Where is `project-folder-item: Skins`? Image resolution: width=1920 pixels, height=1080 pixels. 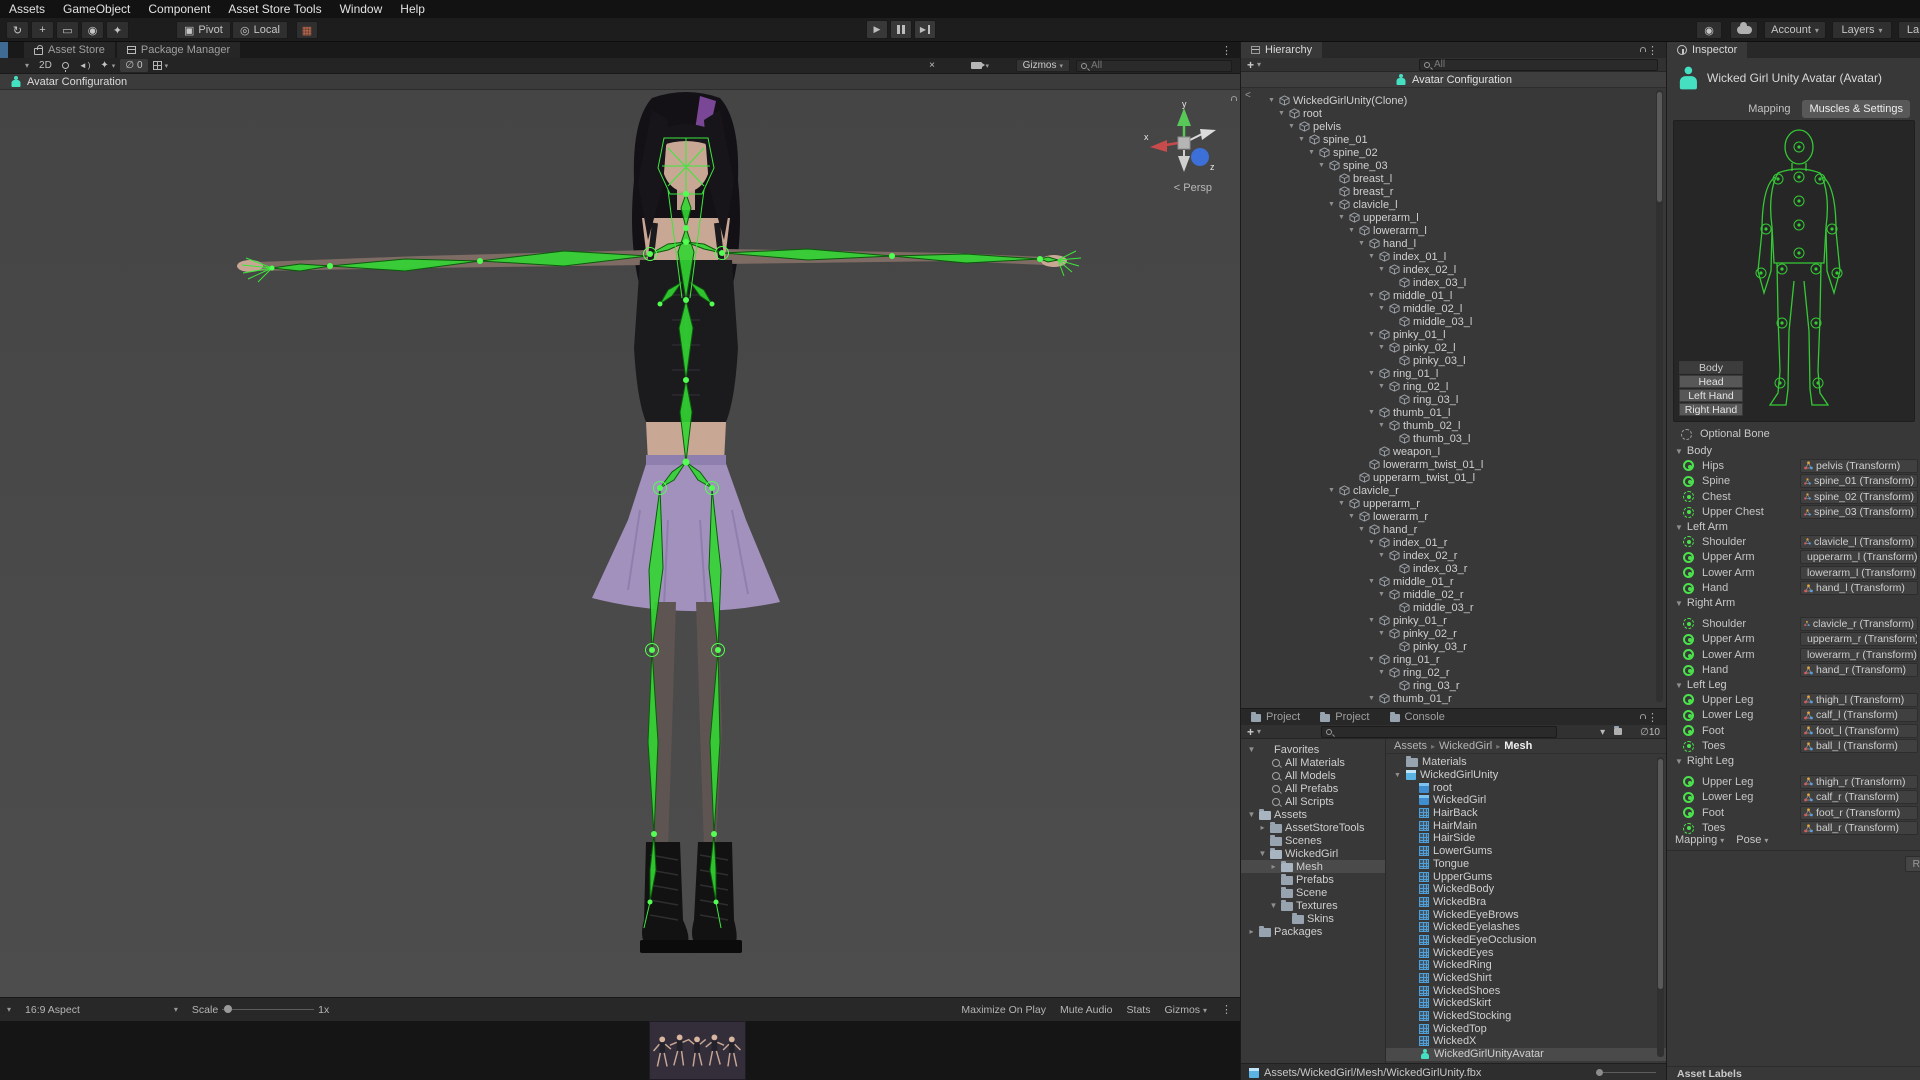
project-folder-item: Skins is located at coordinates (1313, 918).